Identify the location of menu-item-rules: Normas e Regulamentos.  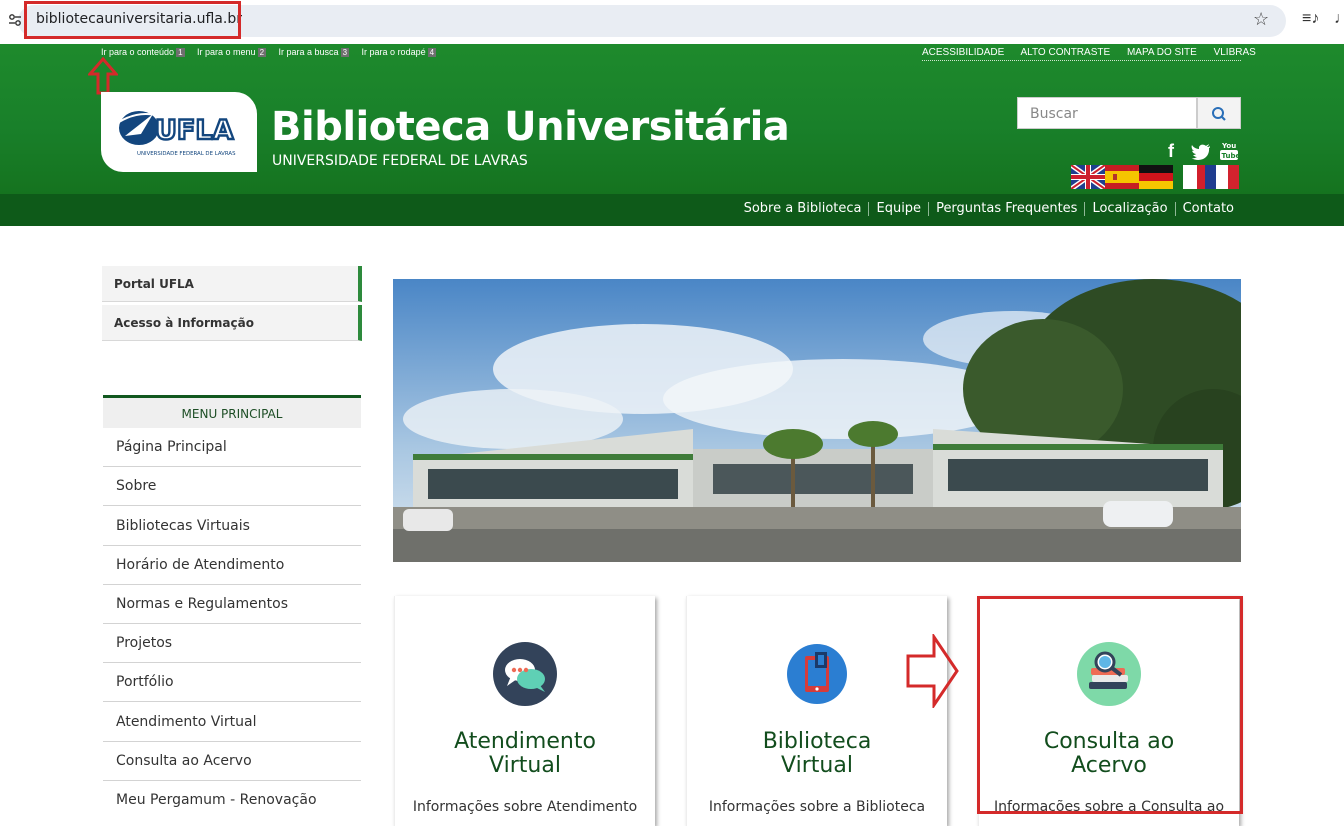
(232, 604).